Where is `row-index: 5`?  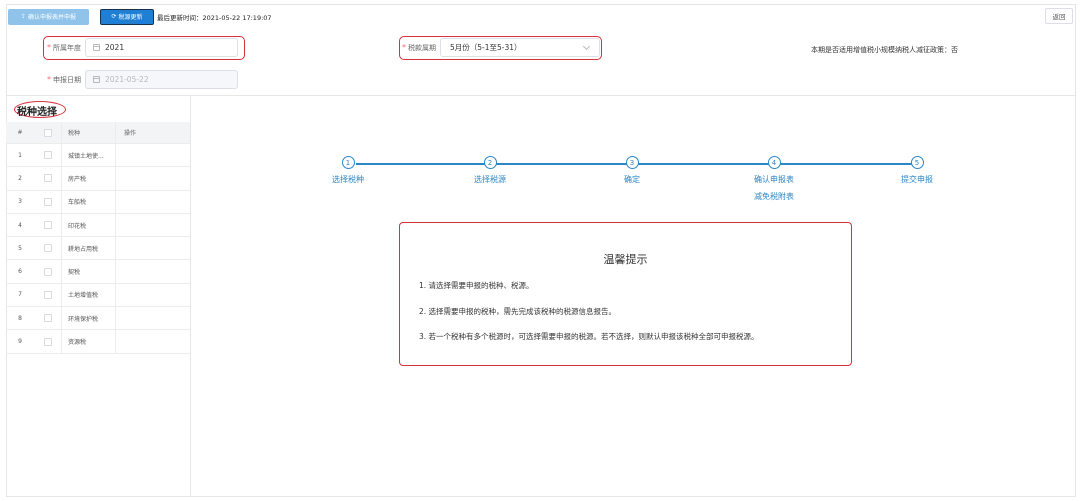
row-index: 5 is located at coordinates (20, 248).